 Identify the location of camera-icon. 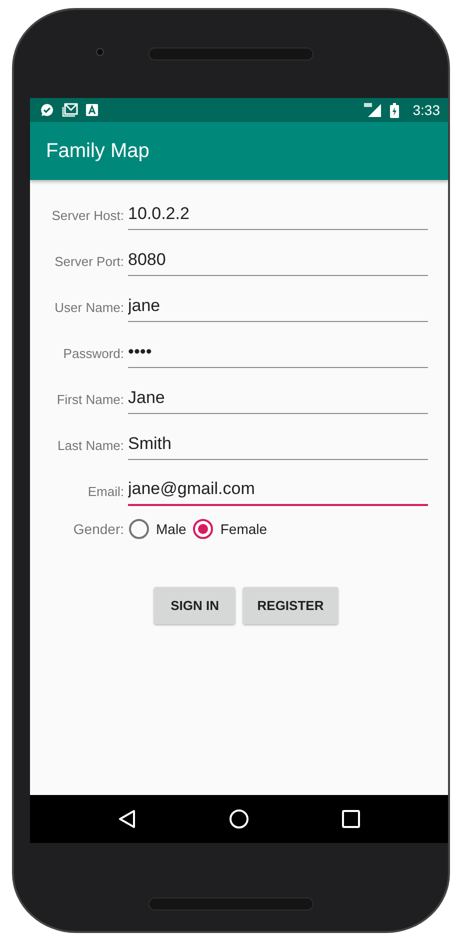
(100, 52).